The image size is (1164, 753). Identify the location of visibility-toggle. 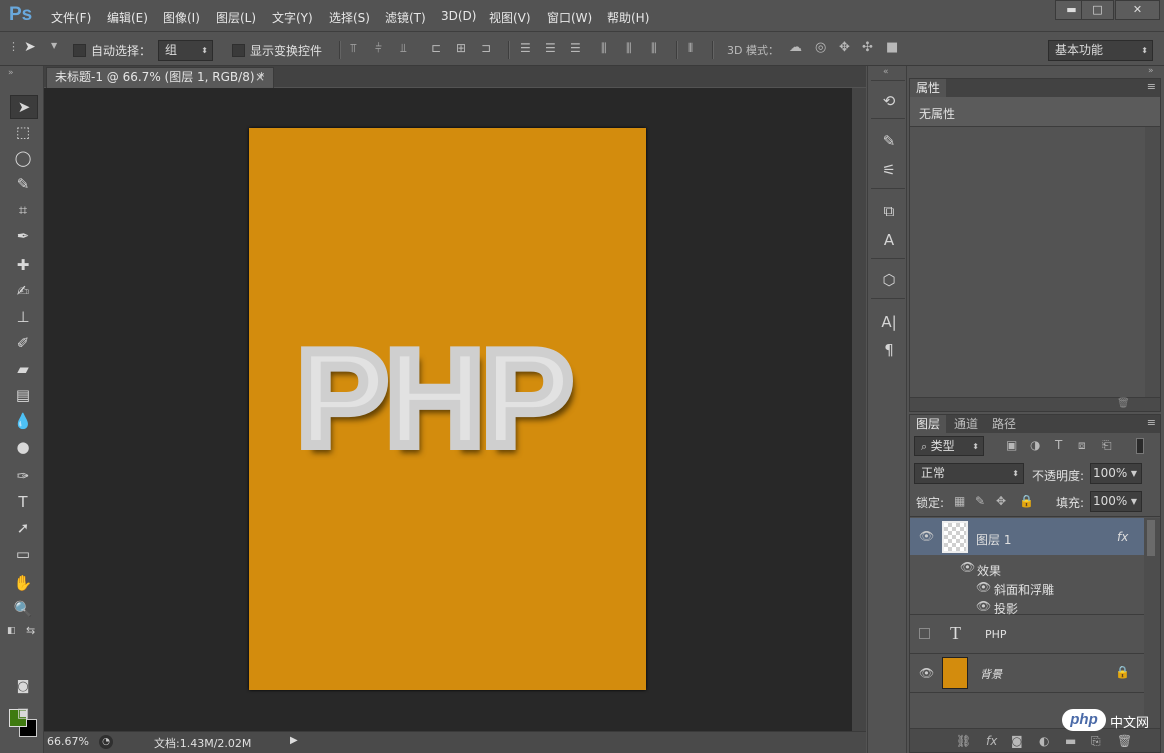
(924, 633).